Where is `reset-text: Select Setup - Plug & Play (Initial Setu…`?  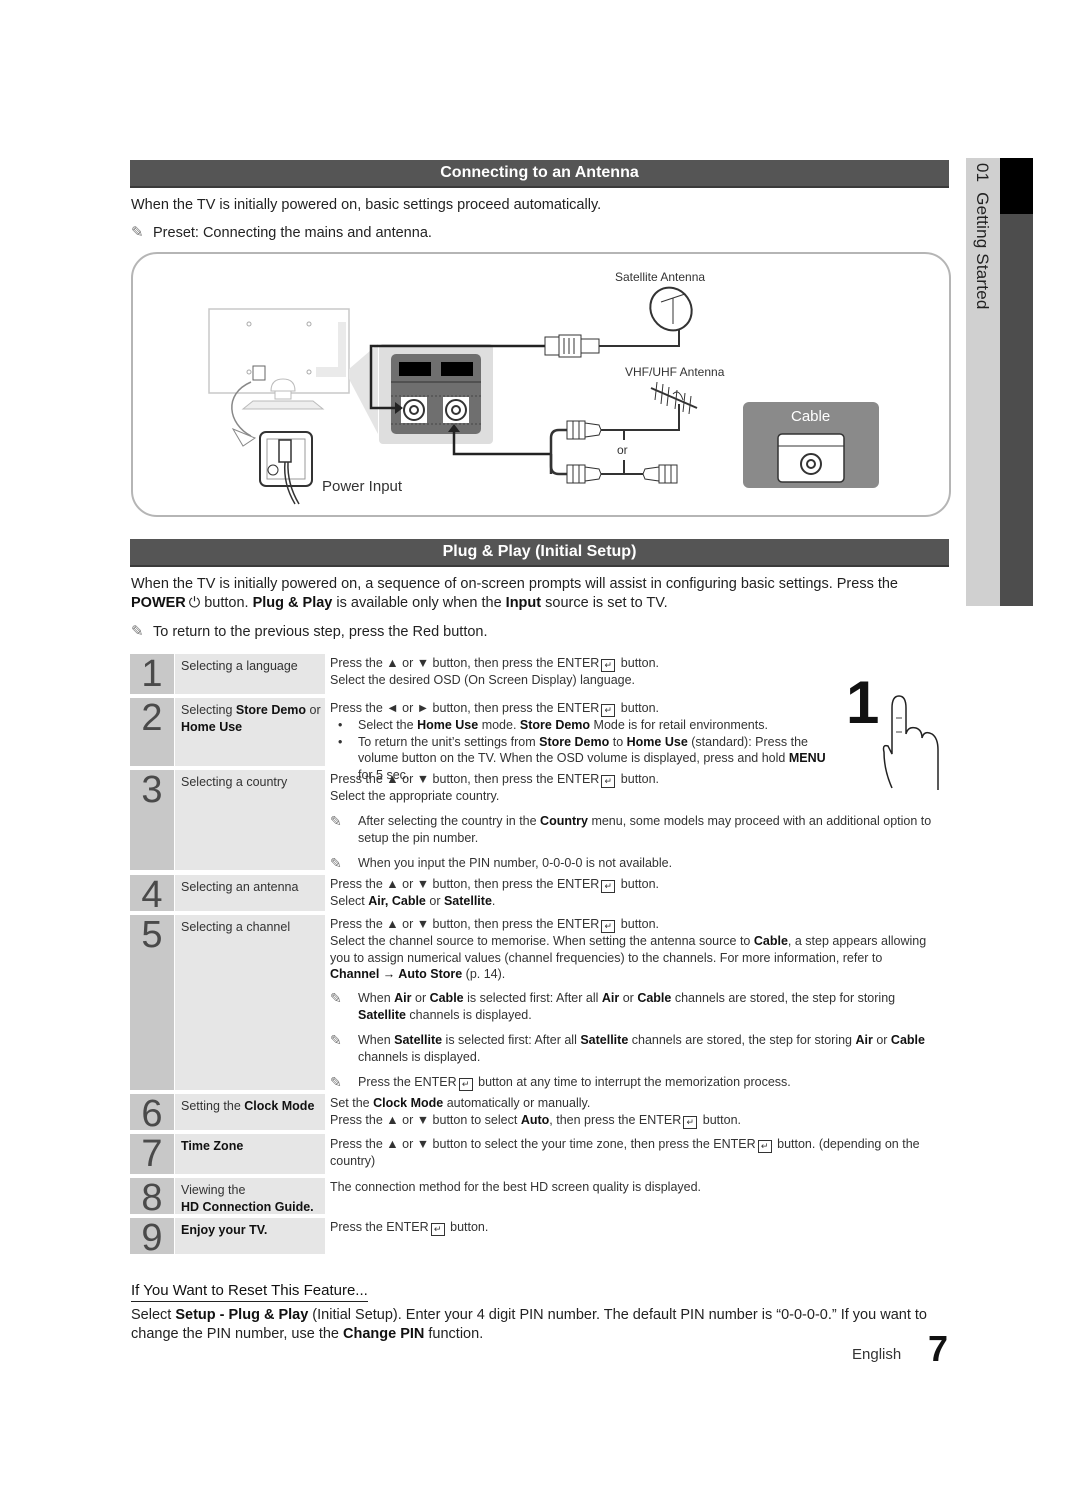
reset-text: Select Setup - Plug & Play (Initial Setu… is located at coordinates (536, 1325).